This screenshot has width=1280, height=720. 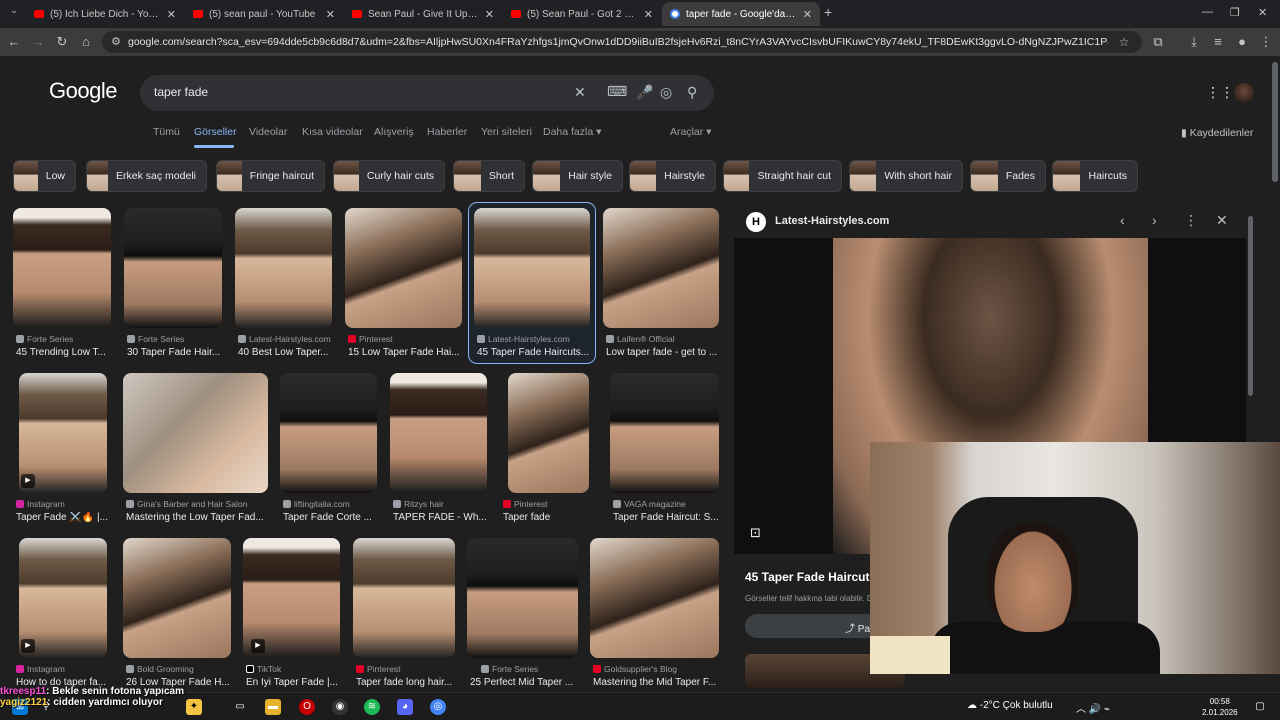 I want to click on panel-title: 45 Taper Fade Haircuts, so click(x=810, y=577).